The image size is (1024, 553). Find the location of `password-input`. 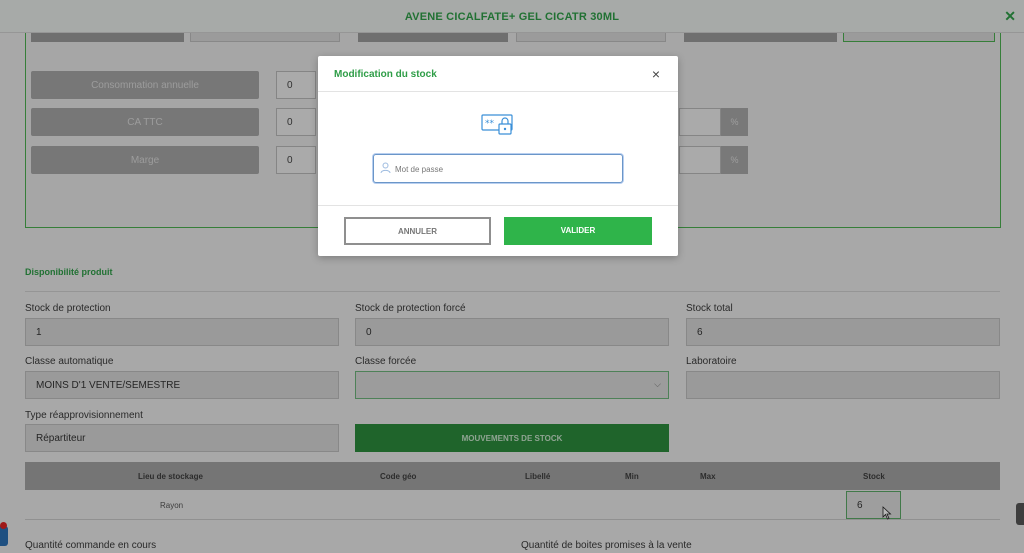

password-input is located at coordinates (505, 169).